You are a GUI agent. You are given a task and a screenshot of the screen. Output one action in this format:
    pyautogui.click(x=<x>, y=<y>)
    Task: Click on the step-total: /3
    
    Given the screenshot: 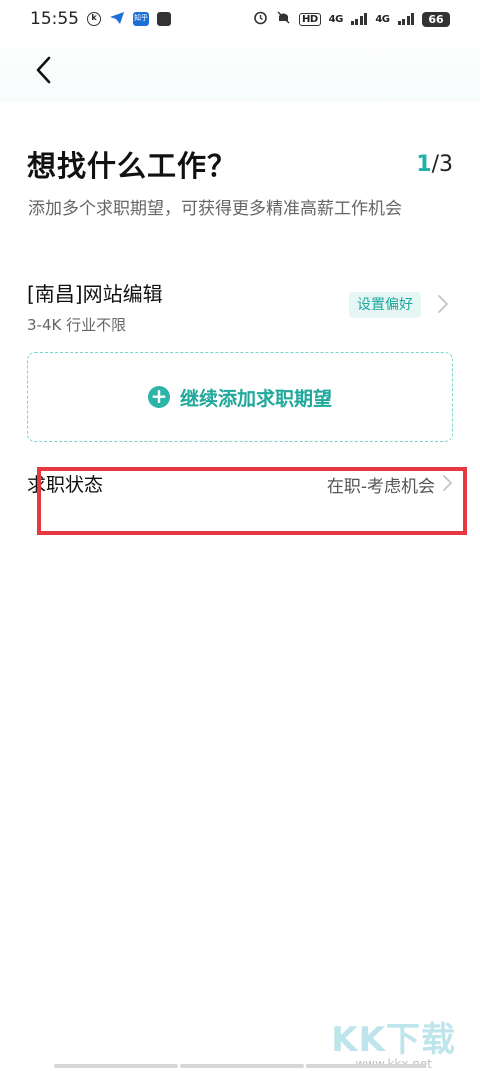 What is the action you would take?
    pyautogui.click(x=442, y=164)
    